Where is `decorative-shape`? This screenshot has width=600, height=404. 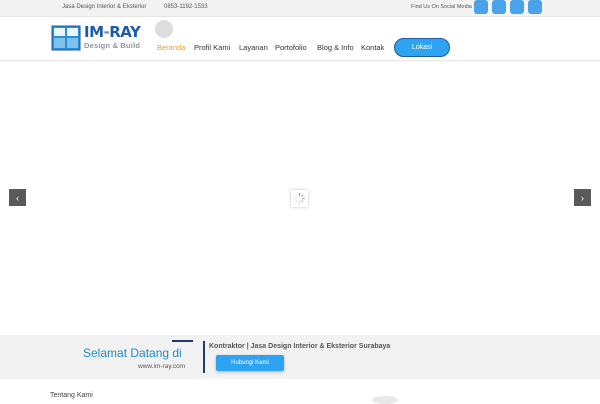
decorative-shape is located at coordinates (385, 400).